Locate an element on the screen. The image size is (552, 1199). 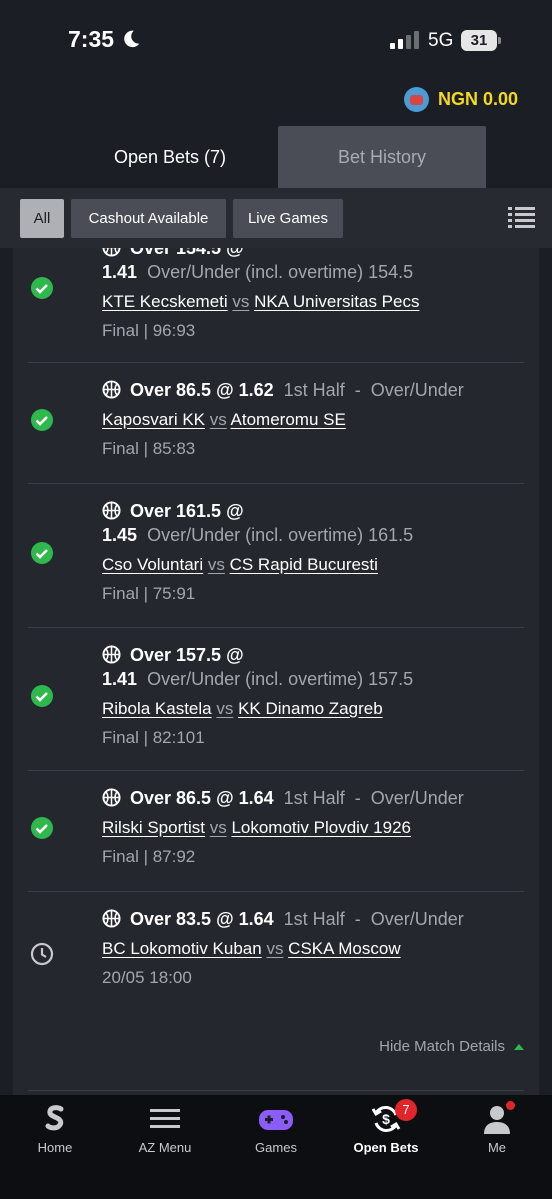
match-link: Cso Voluntari vs CS Rapid Bucuresti is located at coordinates (313, 565).